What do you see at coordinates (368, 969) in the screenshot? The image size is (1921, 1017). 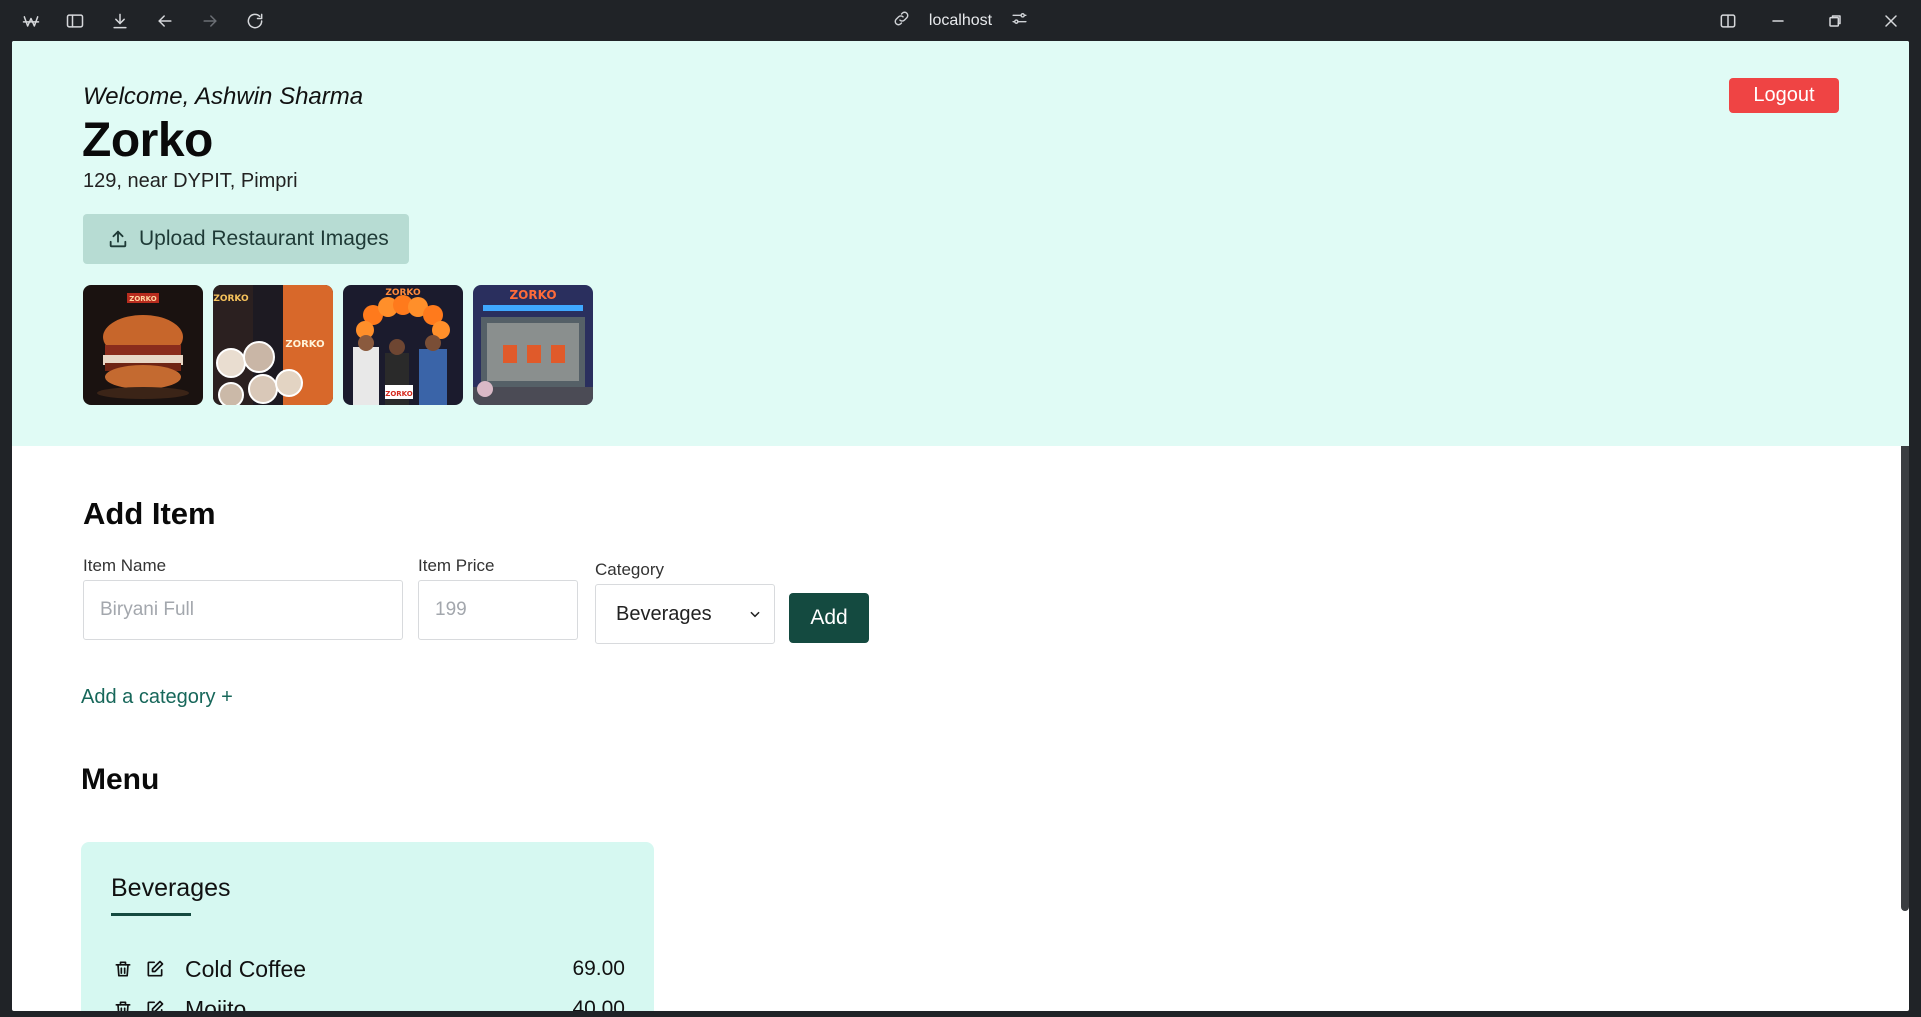 I see `menu-item-row: Cold Coffee 69.00` at bounding box center [368, 969].